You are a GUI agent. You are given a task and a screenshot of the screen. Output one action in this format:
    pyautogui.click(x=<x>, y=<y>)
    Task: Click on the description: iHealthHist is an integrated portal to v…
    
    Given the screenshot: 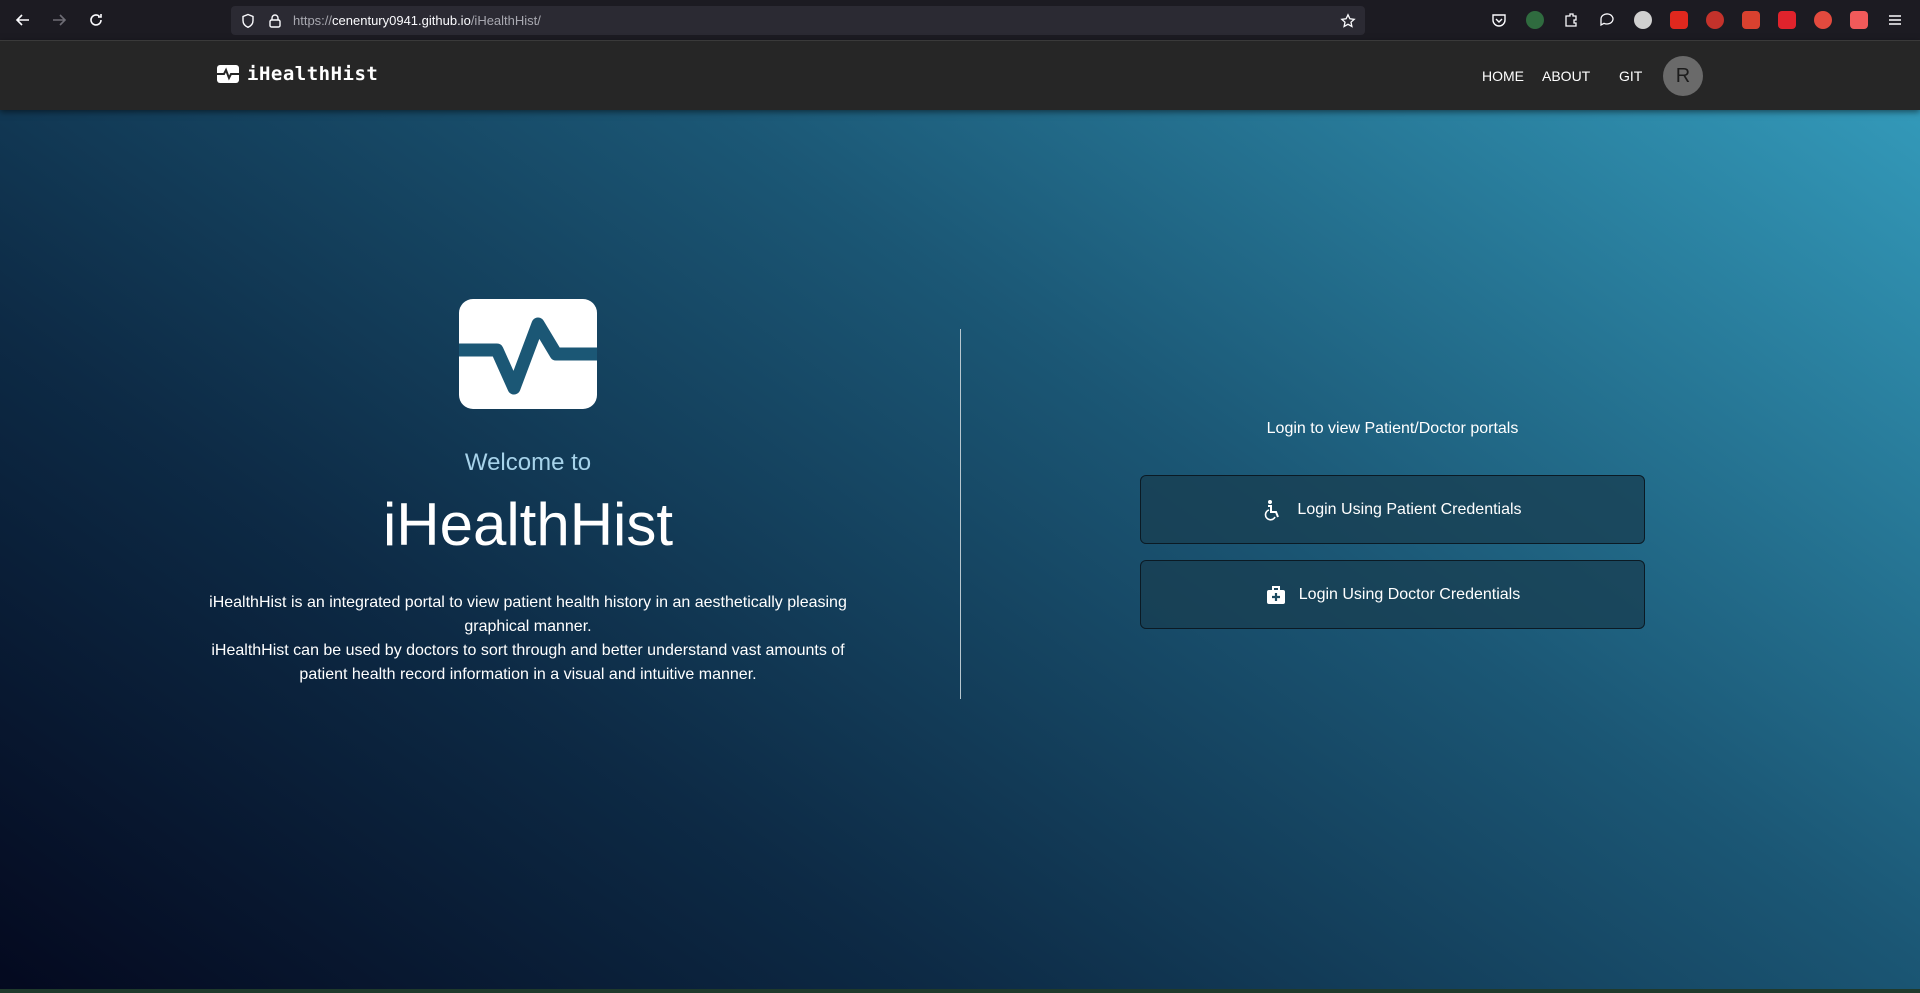 What is the action you would take?
    pyautogui.click(x=528, y=639)
    